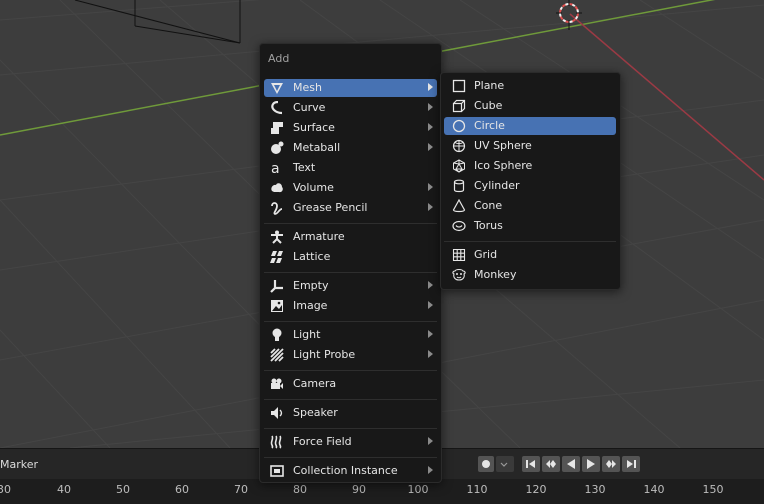  I want to click on menu-item-text: a Text, so click(350, 168).